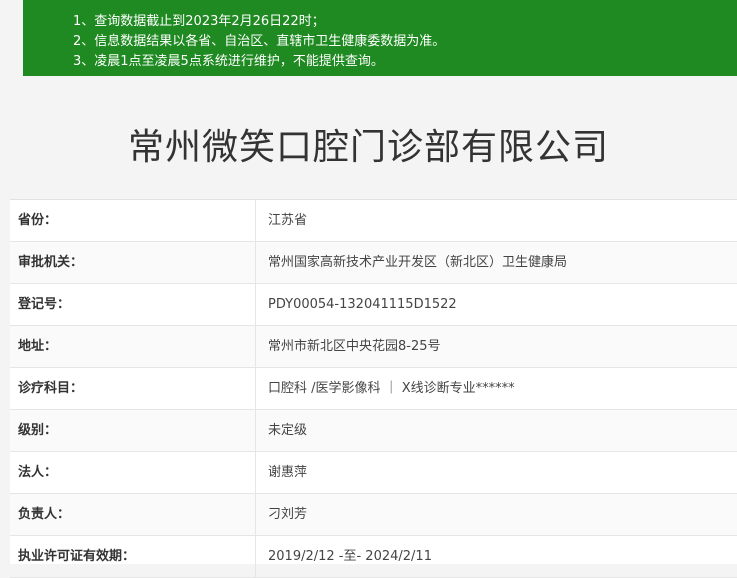 The image size is (737, 578). What do you see at coordinates (199, 21) in the screenshot?
I see `notice-line-1: 1、查询数据截止到2023年2月26日22时；` at bounding box center [199, 21].